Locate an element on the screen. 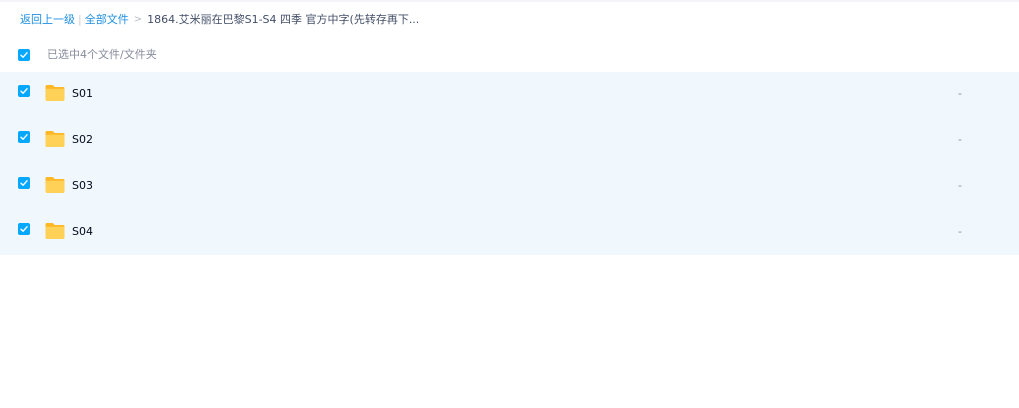  file-row-s04: S04 - is located at coordinates (509, 233).